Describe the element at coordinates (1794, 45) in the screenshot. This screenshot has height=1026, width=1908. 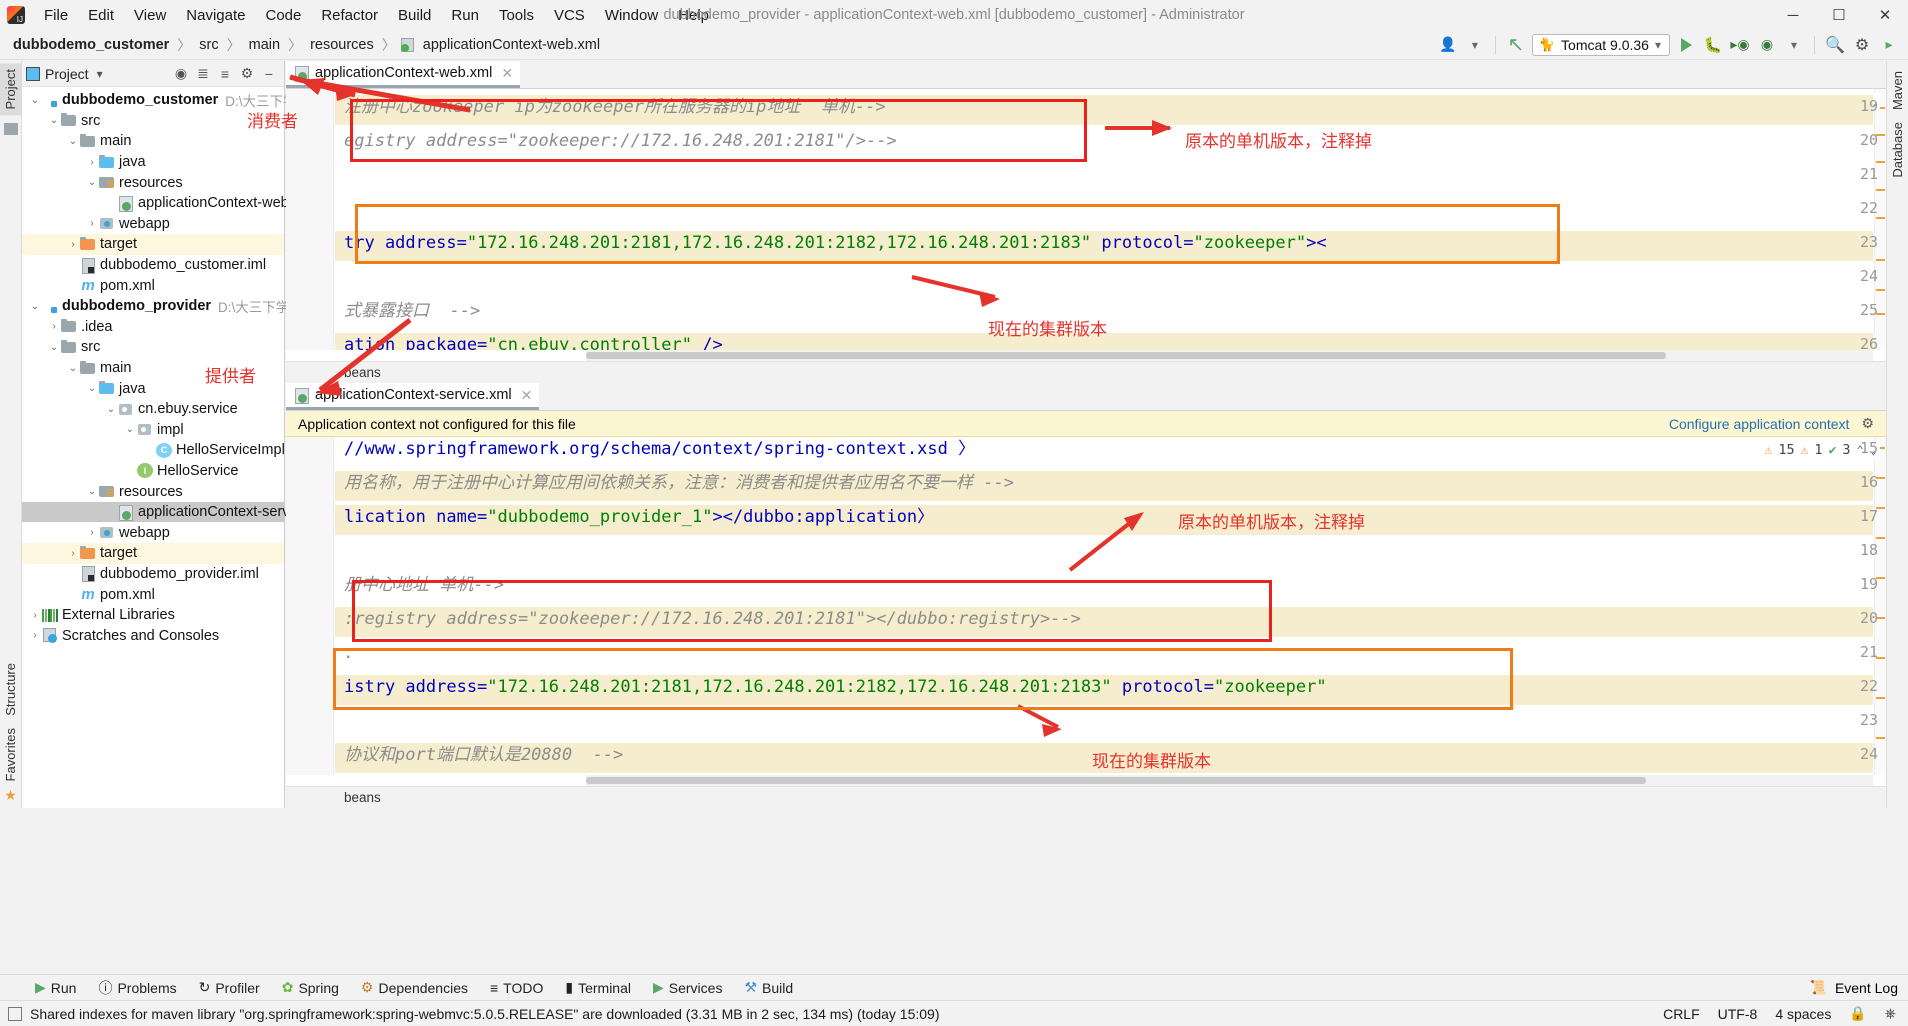
I see `chevron-down-icon: ▾` at that location.